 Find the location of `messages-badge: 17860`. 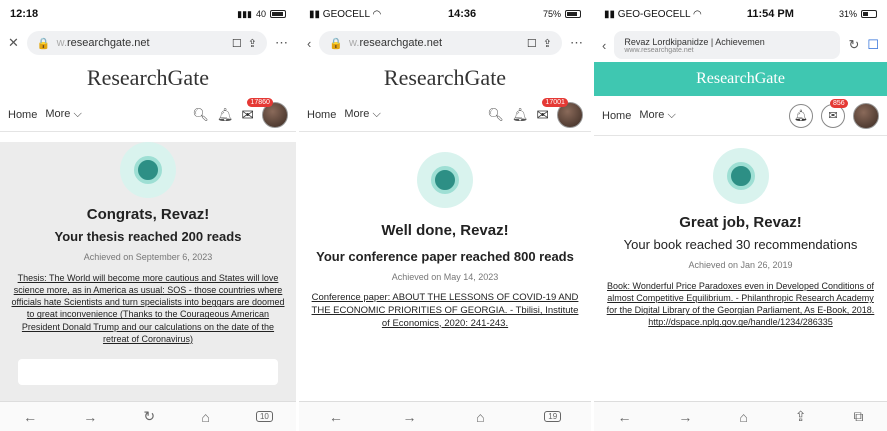

messages-badge: 17860 is located at coordinates (260, 102).